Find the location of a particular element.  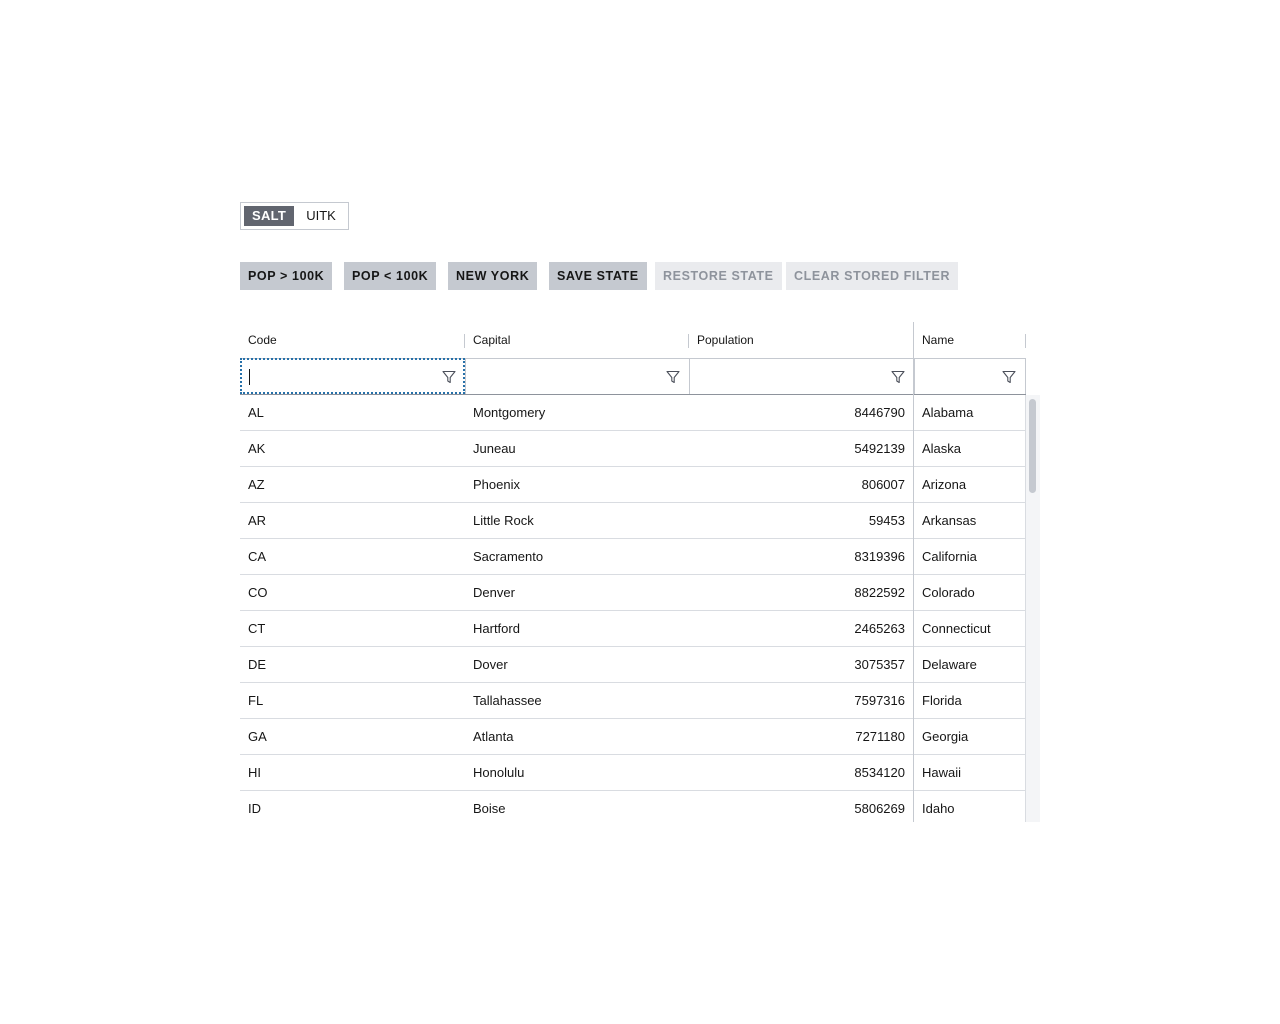

new-york-button: NEW YORK is located at coordinates (493, 276).